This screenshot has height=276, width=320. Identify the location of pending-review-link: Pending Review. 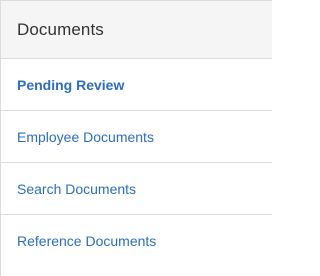
(70, 85).